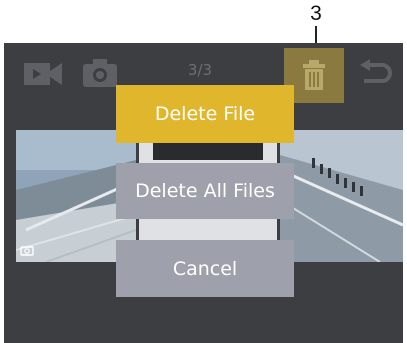 The height and width of the screenshot is (343, 407). What do you see at coordinates (205, 114) in the screenshot?
I see `delete-file-button: Delete File` at bounding box center [205, 114].